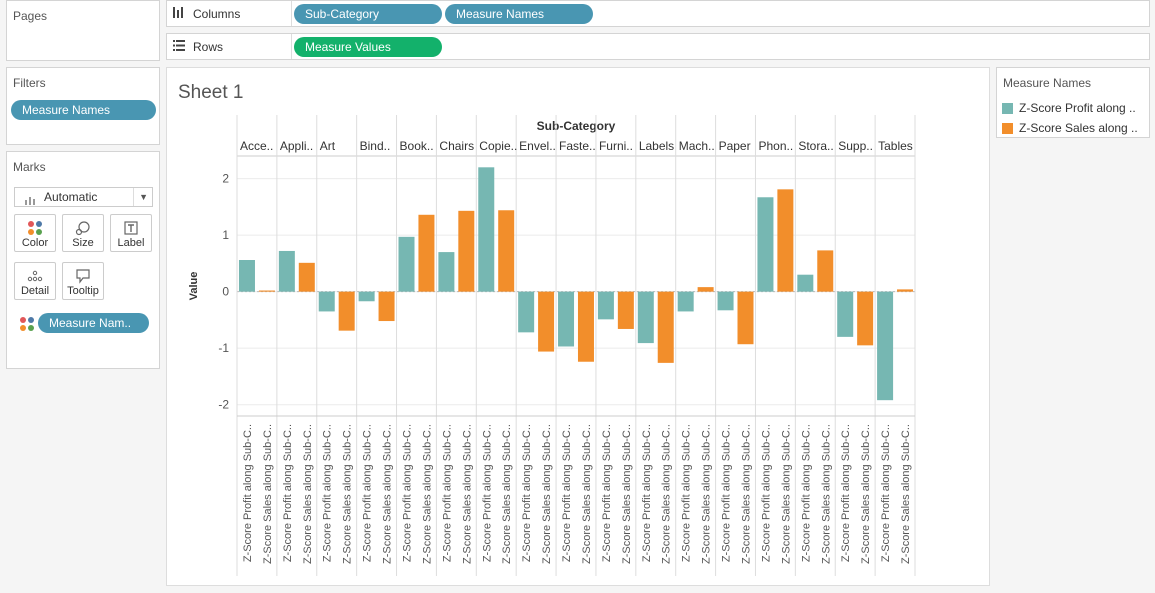 The height and width of the screenshot is (593, 1155). I want to click on legend-swatch-sales, so click(1007, 128).